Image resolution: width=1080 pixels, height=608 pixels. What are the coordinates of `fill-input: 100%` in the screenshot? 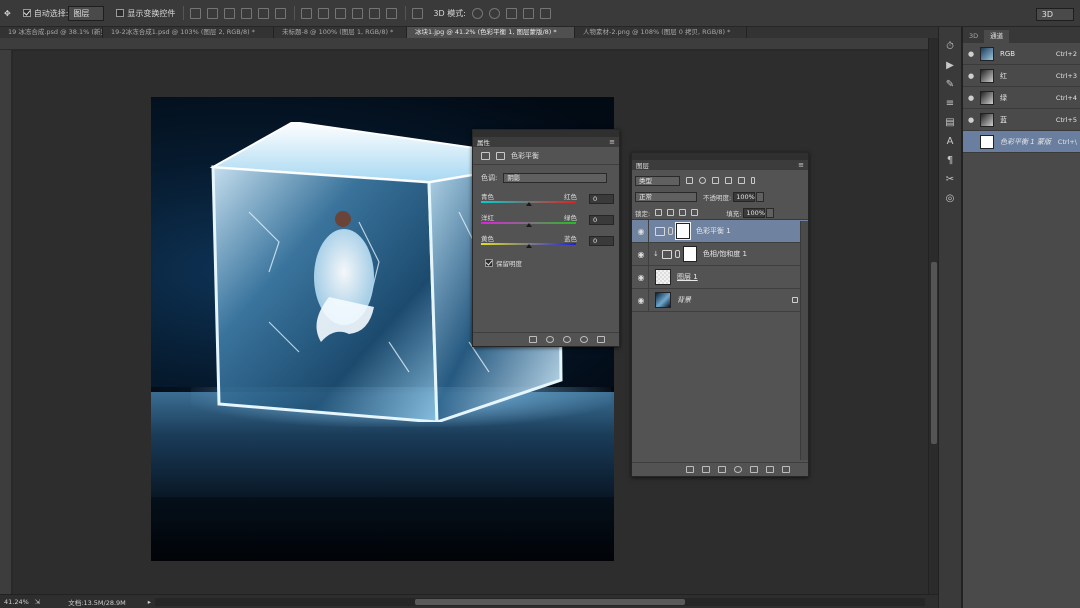 It's located at (754, 212).